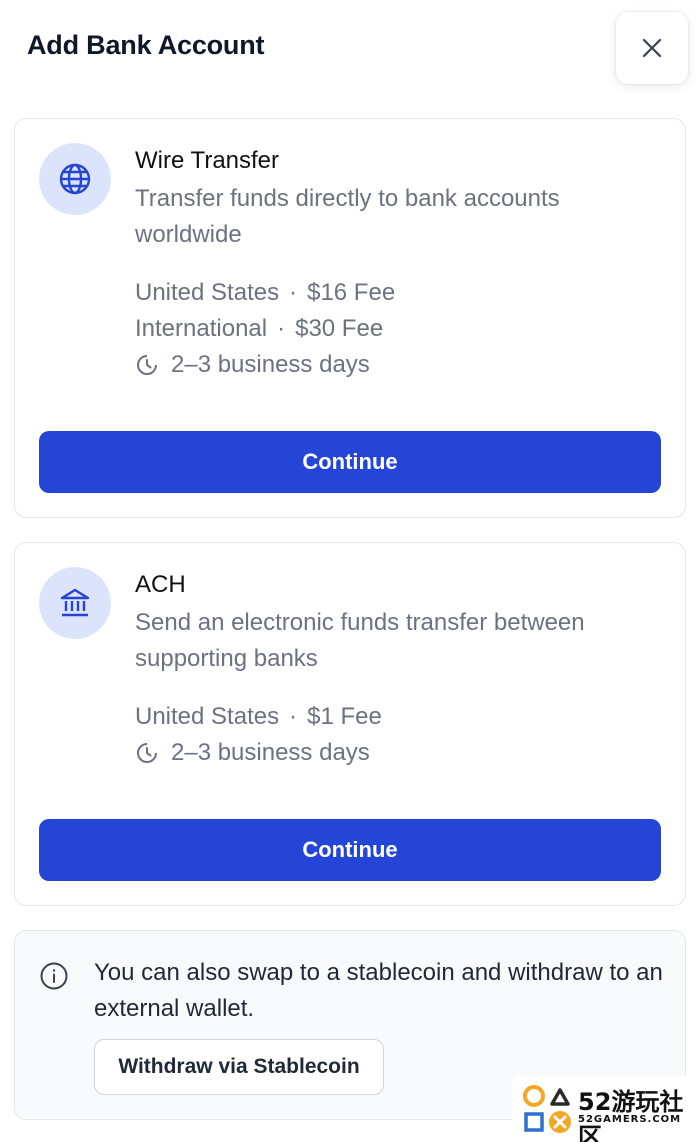 This screenshot has height=1142, width=700. I want to click on ach-continue-button: Continue, so click(350, 850).